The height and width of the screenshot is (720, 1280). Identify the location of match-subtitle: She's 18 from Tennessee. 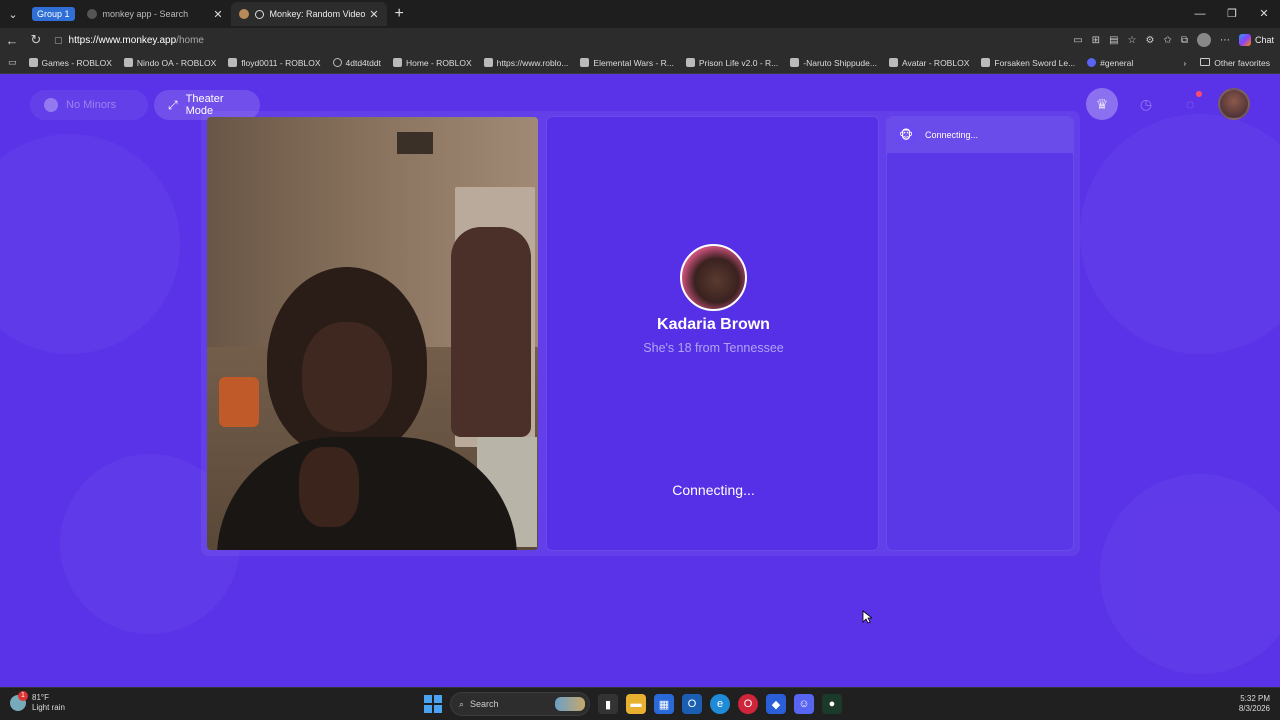
(713, 348).